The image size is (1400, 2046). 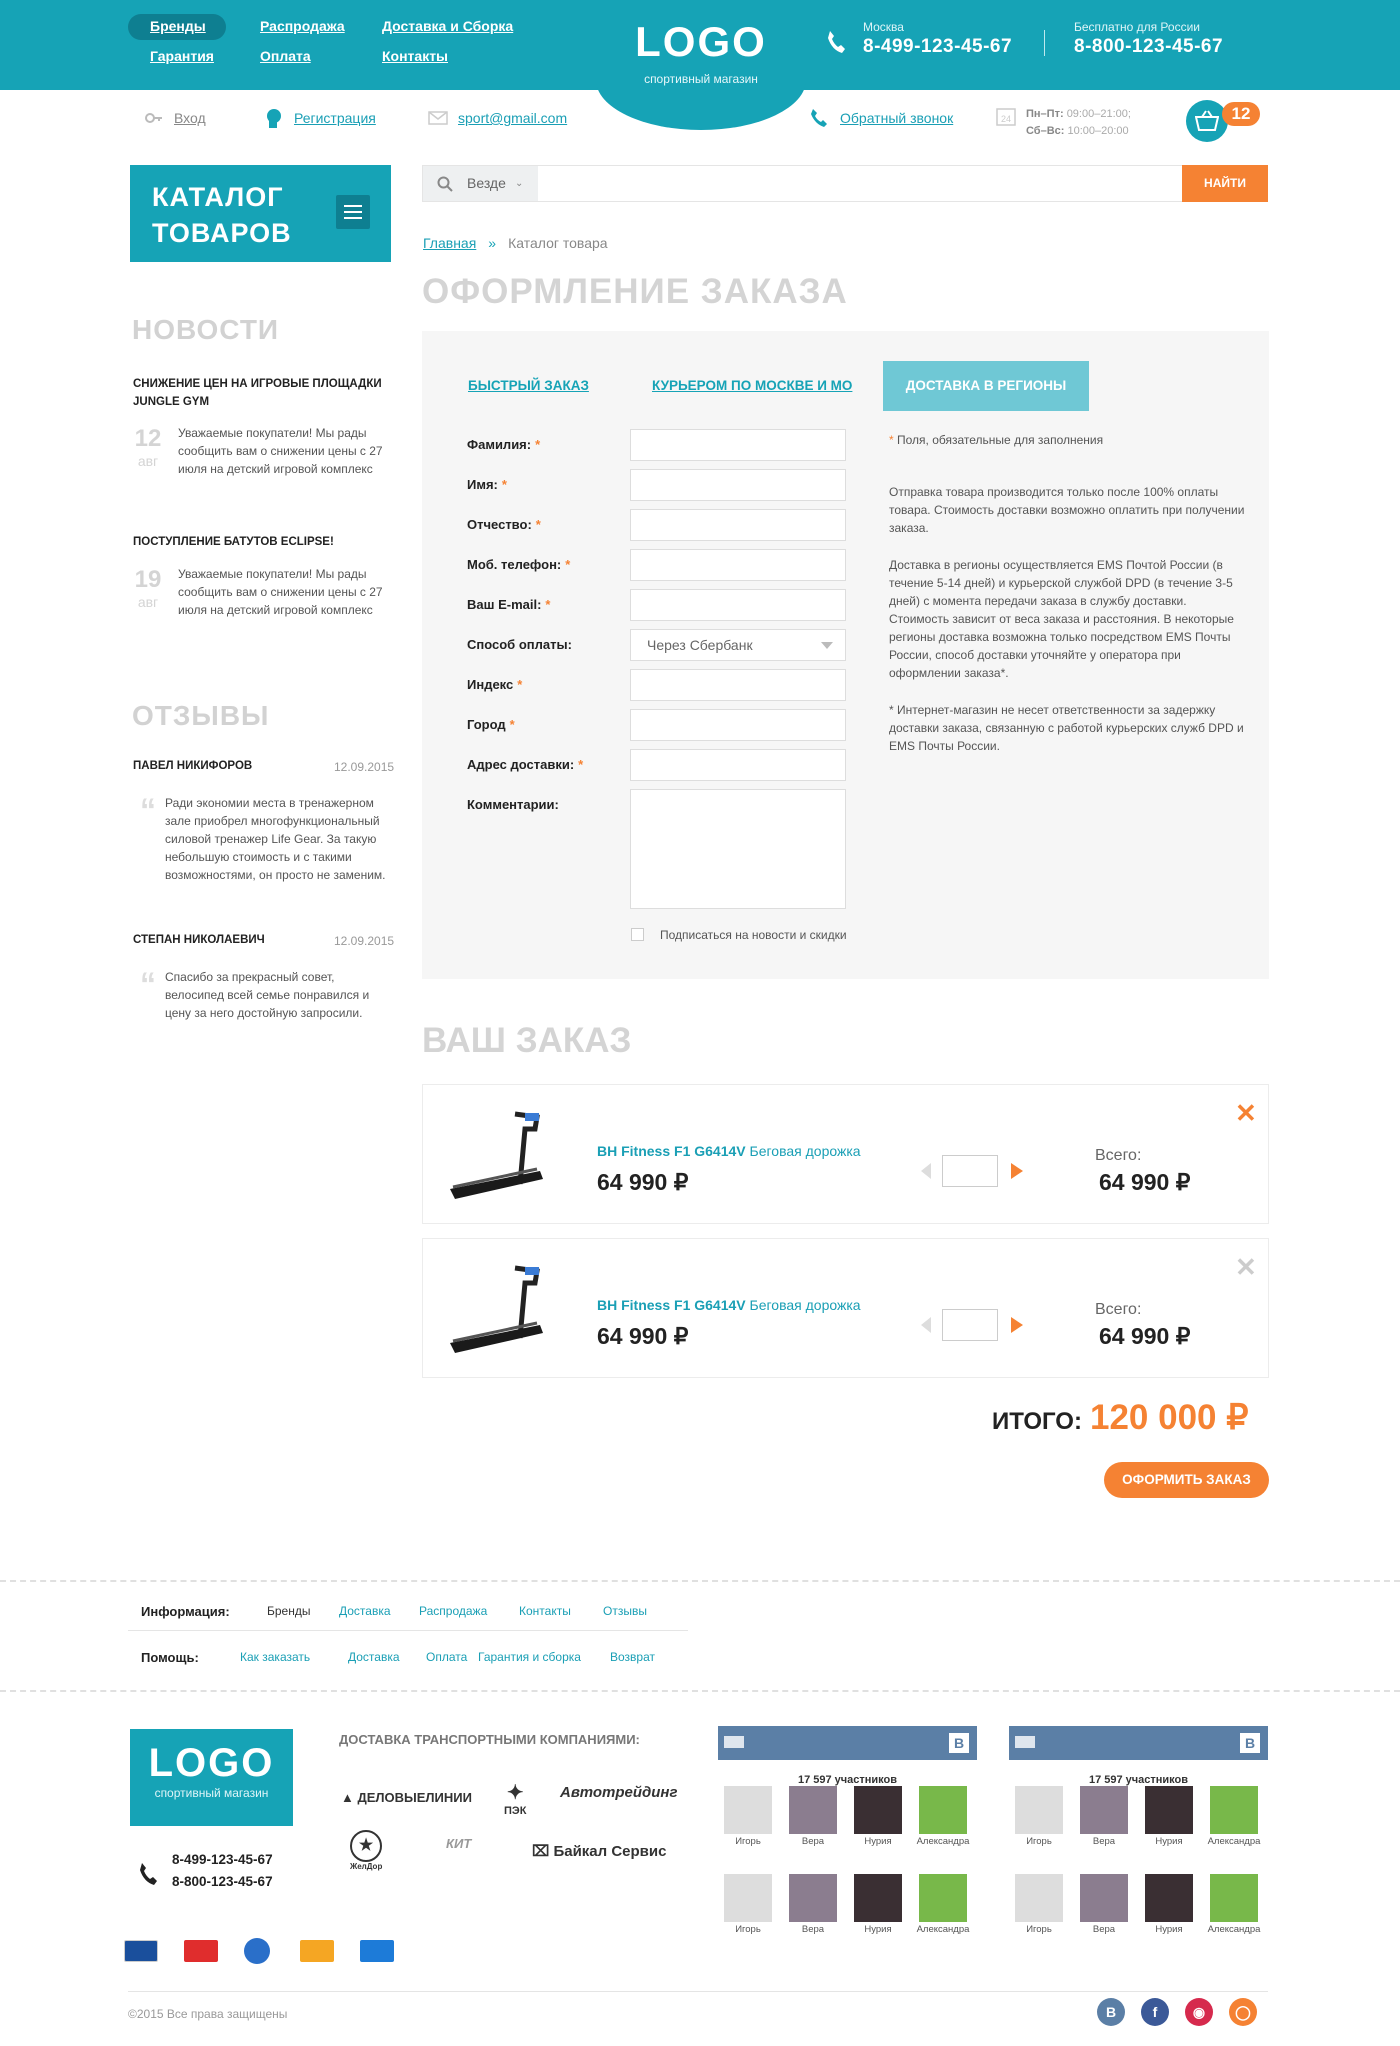 I want to click on logo: LOGO, so click(x=701, y=42).